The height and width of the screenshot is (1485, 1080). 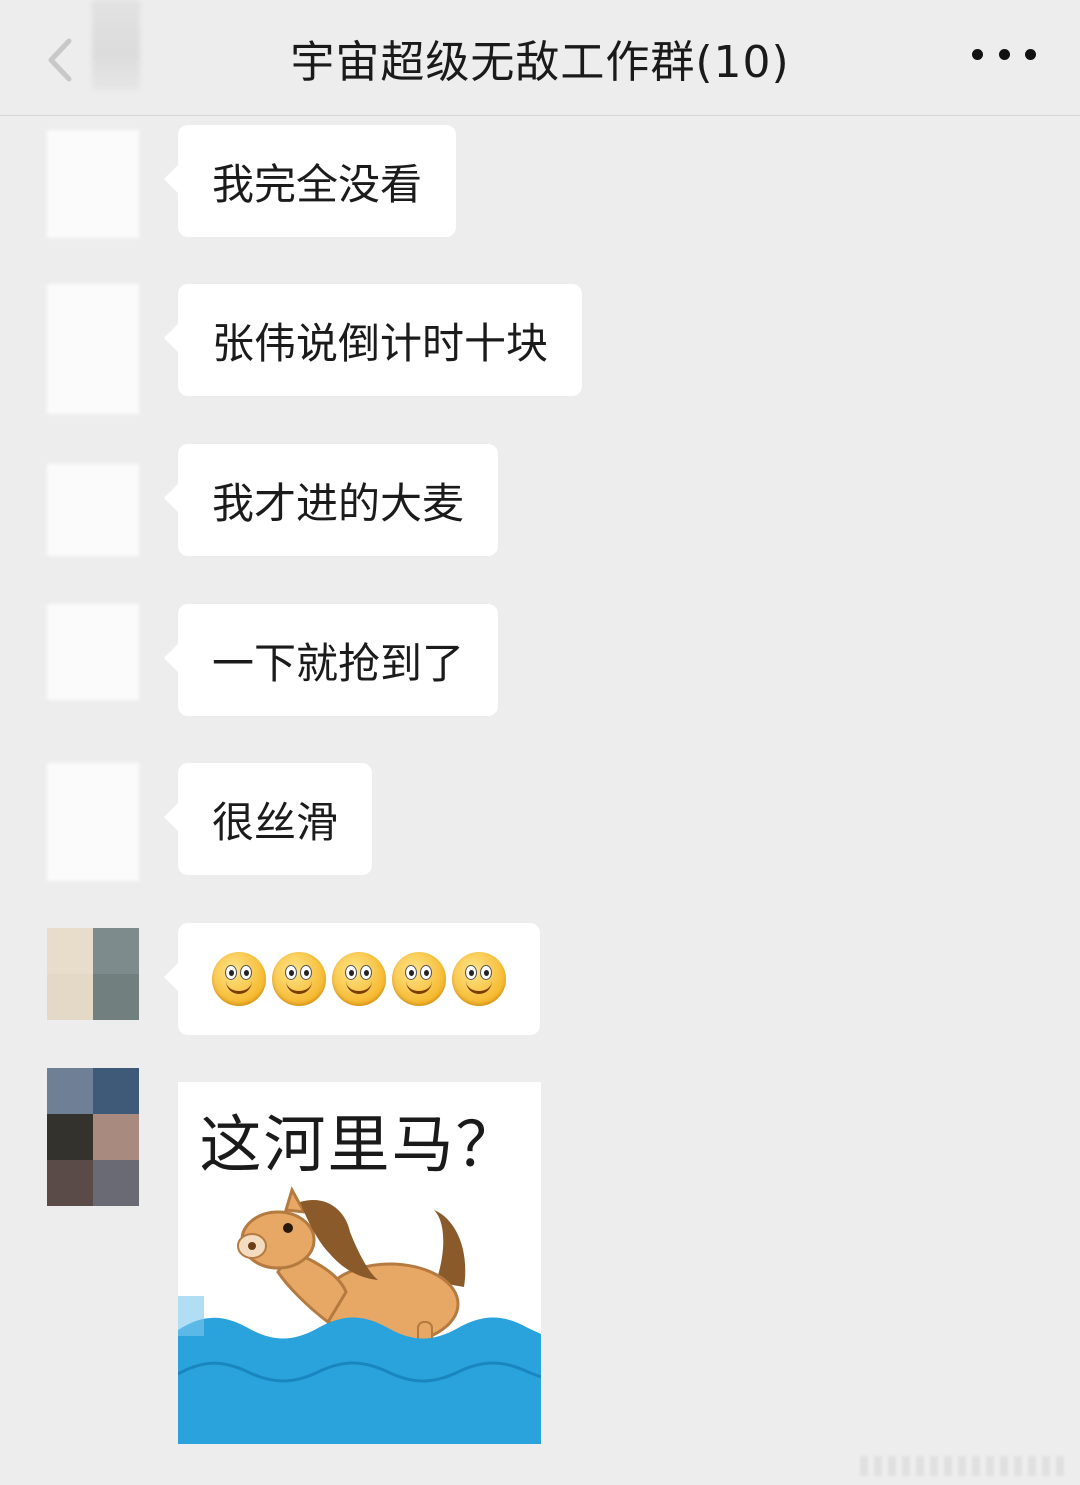 I want to click on message-bubble: 张伟说倒计时十块, so click(x=373, y=340).